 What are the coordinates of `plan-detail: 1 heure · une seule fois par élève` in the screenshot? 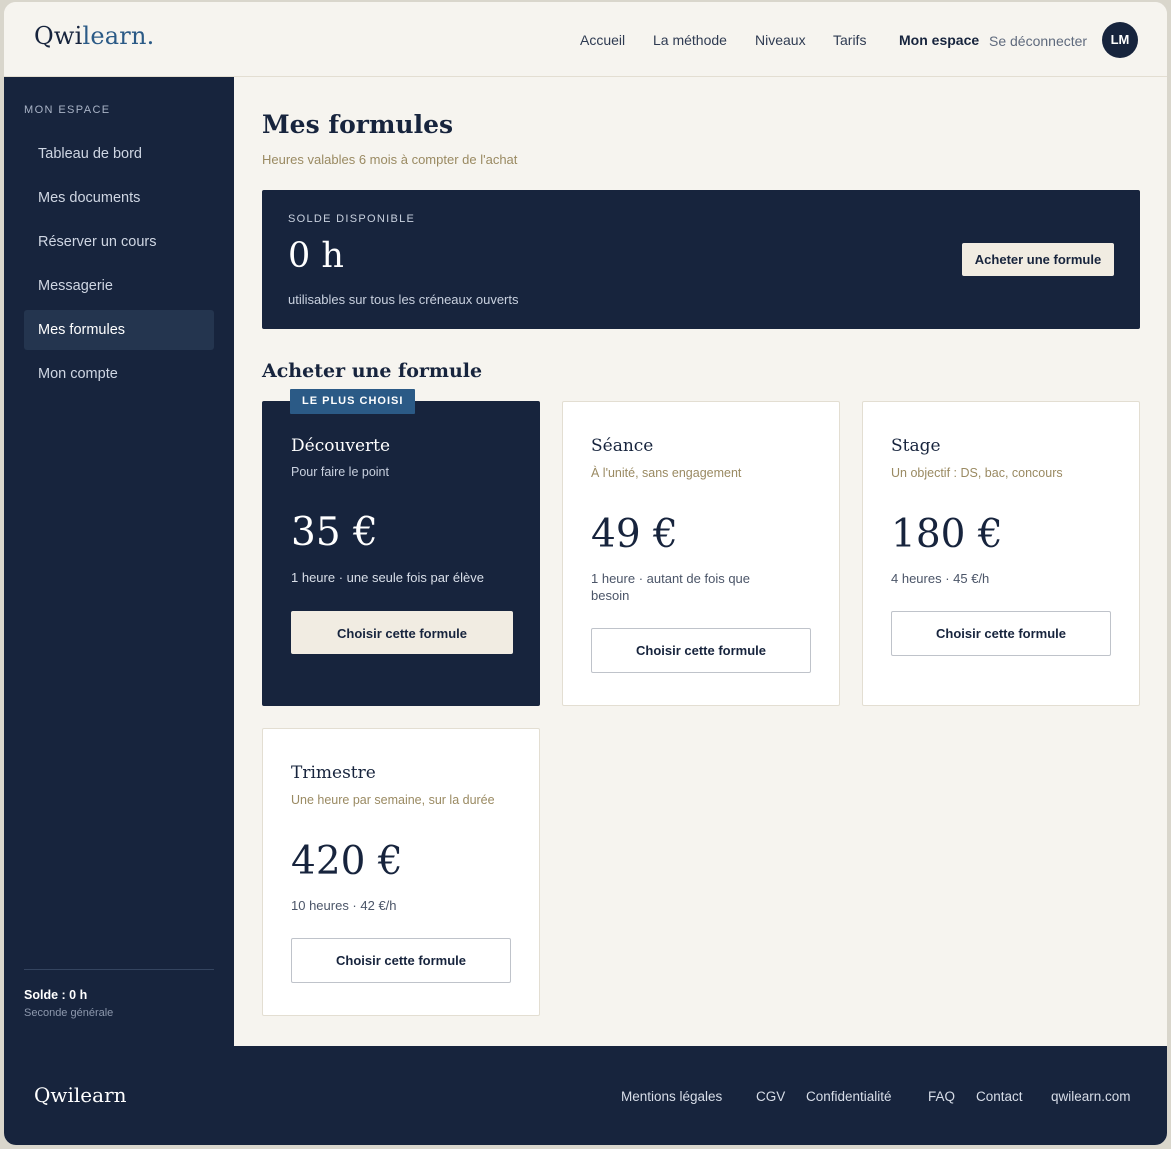 It's located at (387, 577).